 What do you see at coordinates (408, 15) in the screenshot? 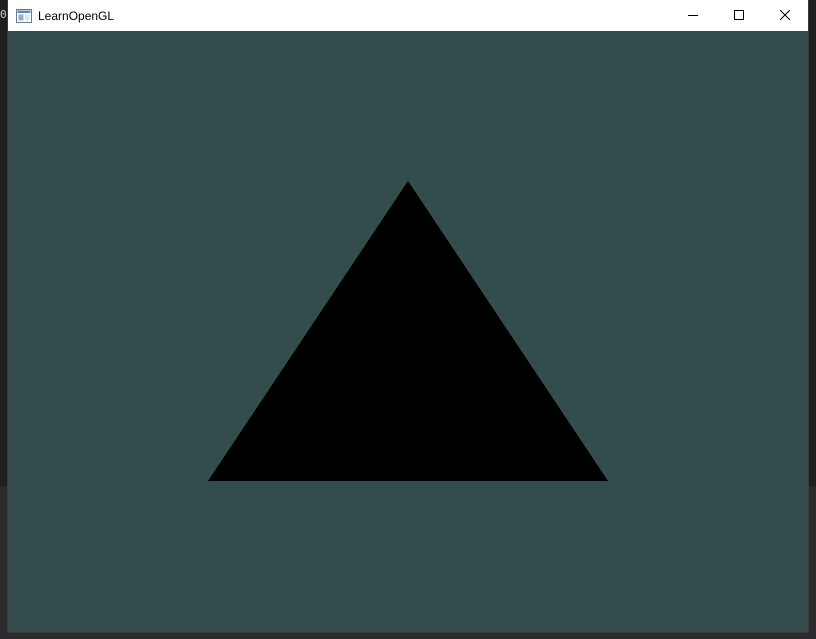
I see `title-bar: LearnOpenGL` at bounding box center [408, 15].